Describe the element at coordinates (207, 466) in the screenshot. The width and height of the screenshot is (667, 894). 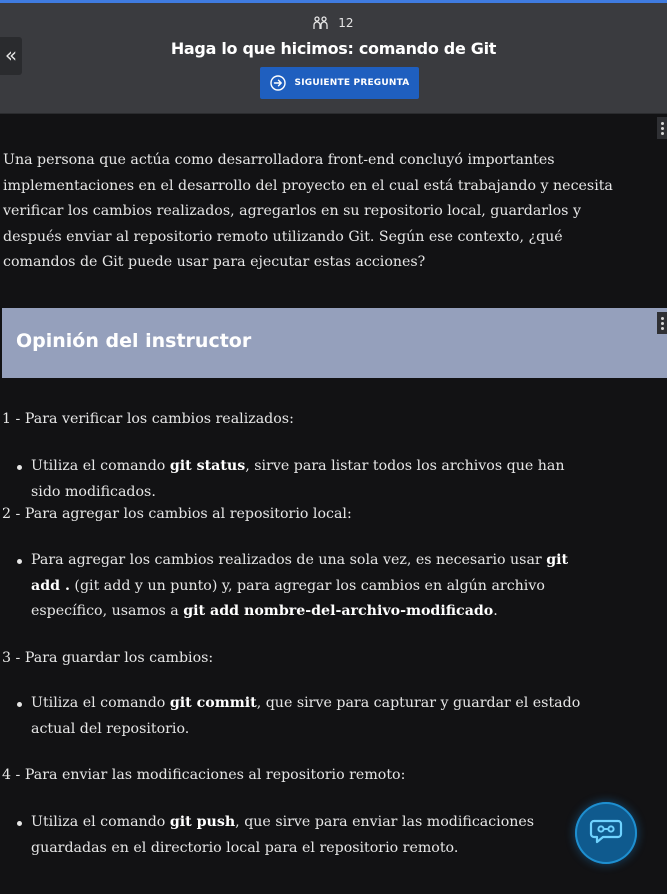
I see `command-text: git status` at that location.